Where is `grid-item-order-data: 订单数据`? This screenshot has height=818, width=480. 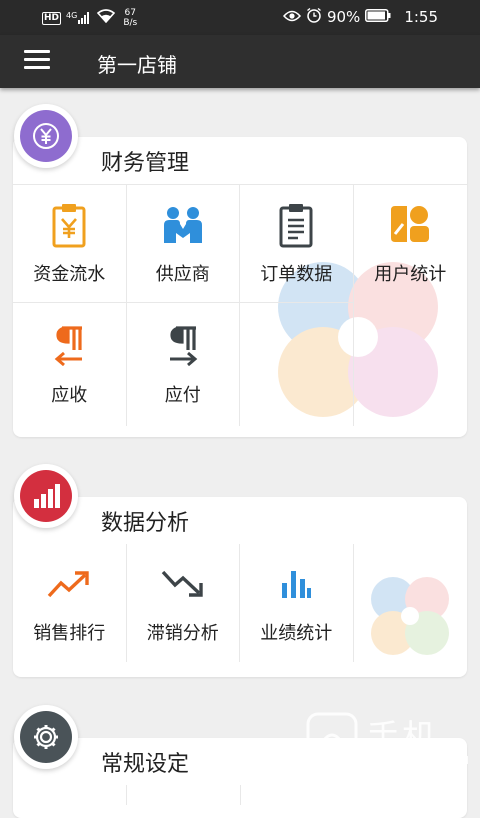
grid-item-order-data: 订单数据 is located at coordinates (297, 243).